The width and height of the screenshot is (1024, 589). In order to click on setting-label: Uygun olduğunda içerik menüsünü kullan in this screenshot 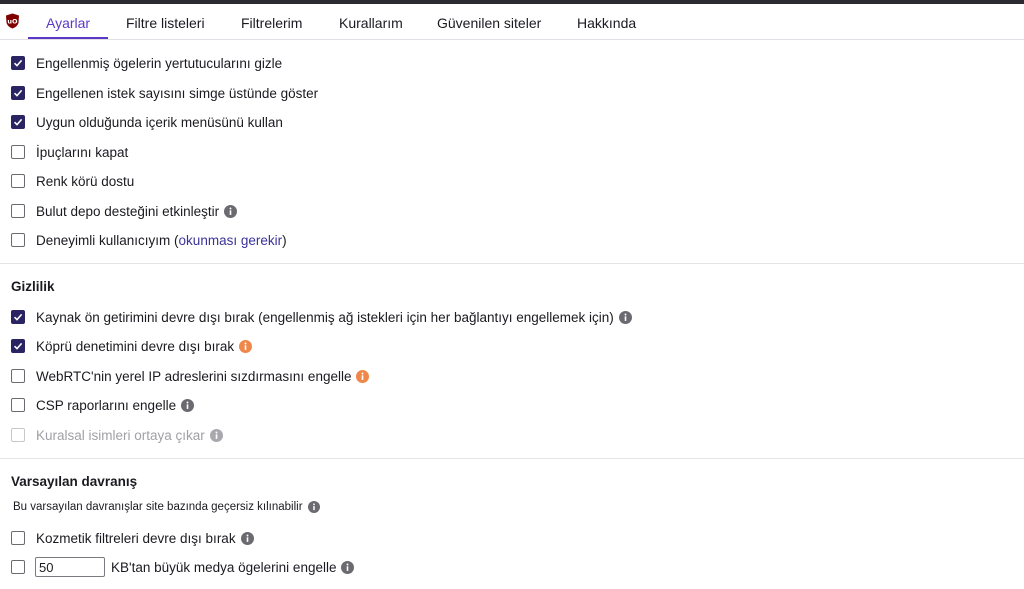, I will do `click(159, 122)`.